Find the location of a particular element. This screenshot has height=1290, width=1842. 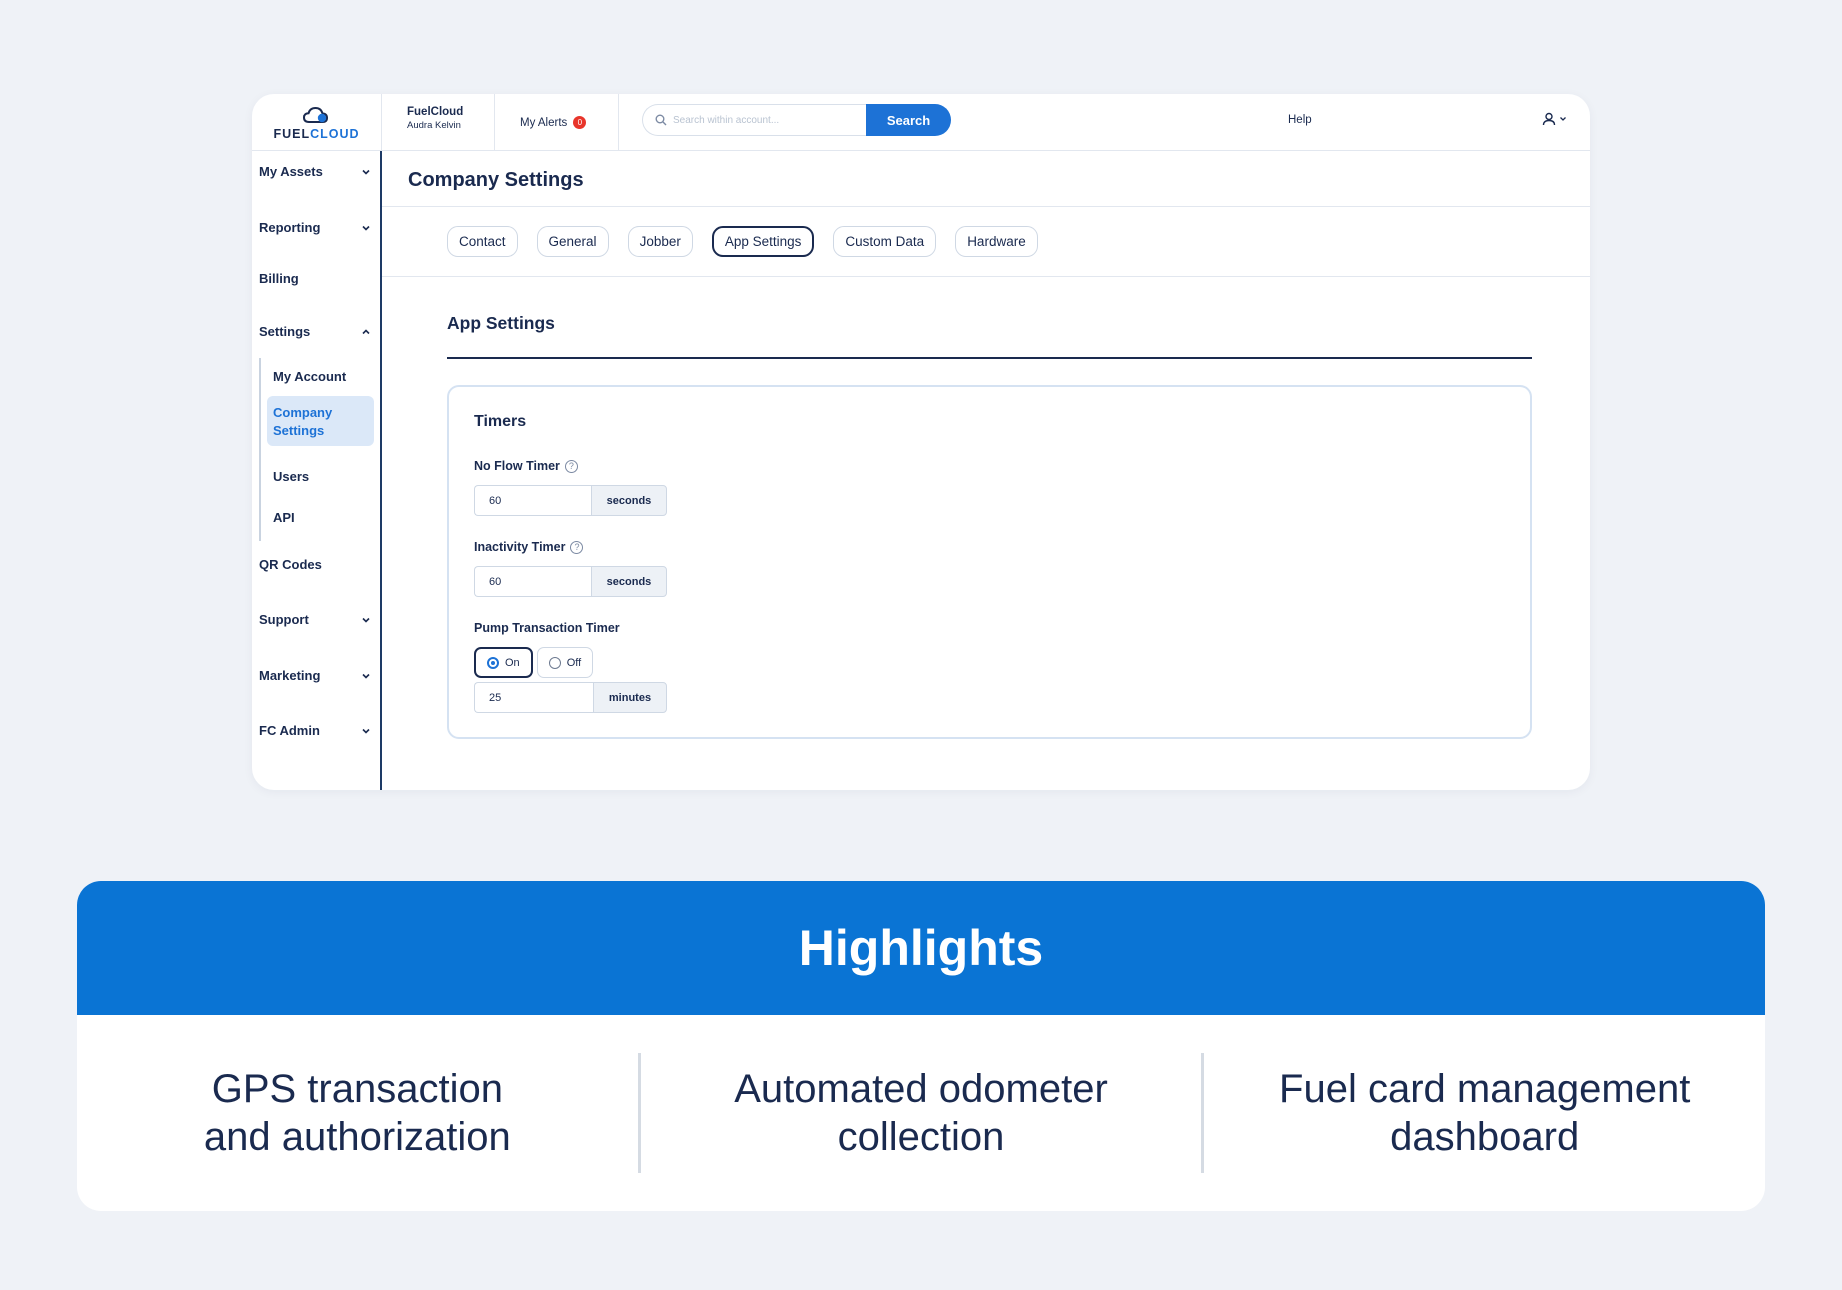

highlight-item: Automated odometer collection is located at coordinates (921, 1113).